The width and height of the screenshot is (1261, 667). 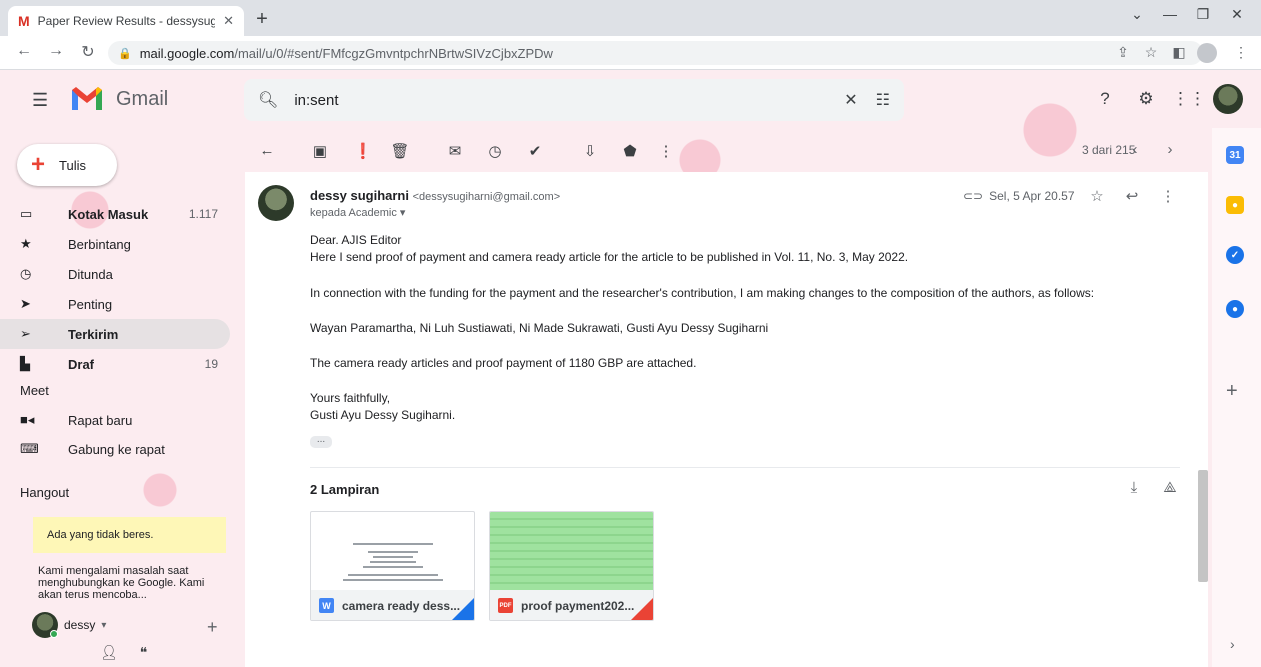 I want to click on compose-plus-icon: +, so click(x=38, y=164).